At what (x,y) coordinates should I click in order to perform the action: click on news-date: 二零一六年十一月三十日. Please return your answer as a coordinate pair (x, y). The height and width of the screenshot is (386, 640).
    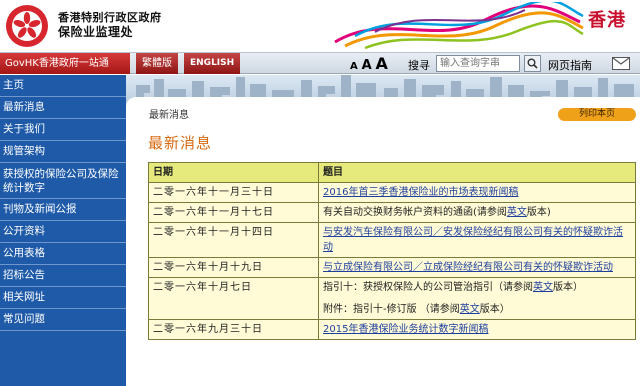
    Looking at the image, I should click on (233, 192).